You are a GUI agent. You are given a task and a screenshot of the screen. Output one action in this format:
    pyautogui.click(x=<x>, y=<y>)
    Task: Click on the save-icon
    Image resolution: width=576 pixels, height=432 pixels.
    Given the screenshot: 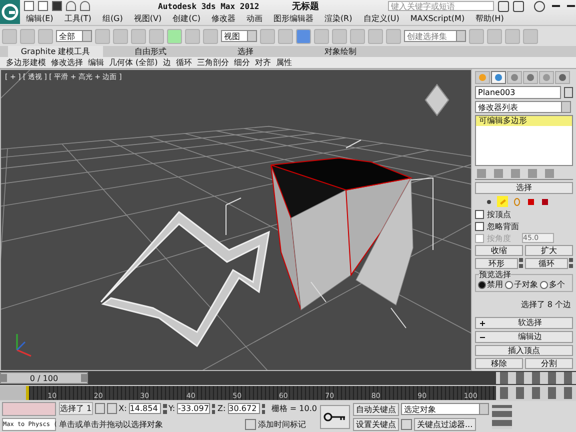 What is the action you would take?
    pyautogui.click(x=57, y=6)
    